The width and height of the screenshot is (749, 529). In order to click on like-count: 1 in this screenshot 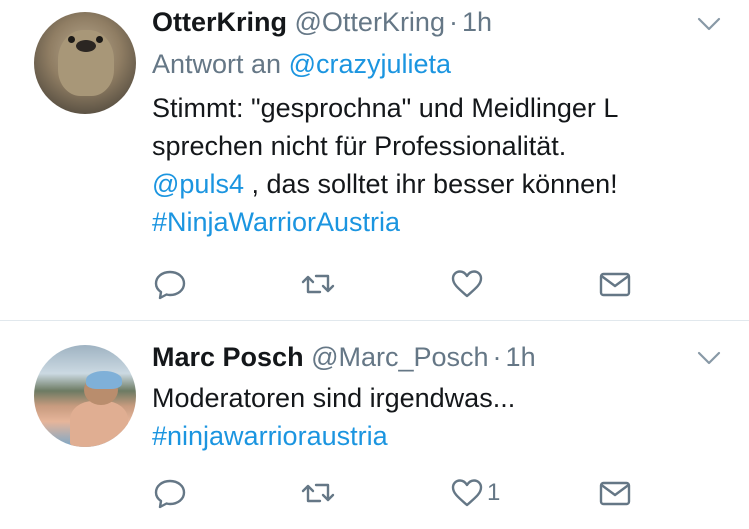, I will do `click(494, 492)`.